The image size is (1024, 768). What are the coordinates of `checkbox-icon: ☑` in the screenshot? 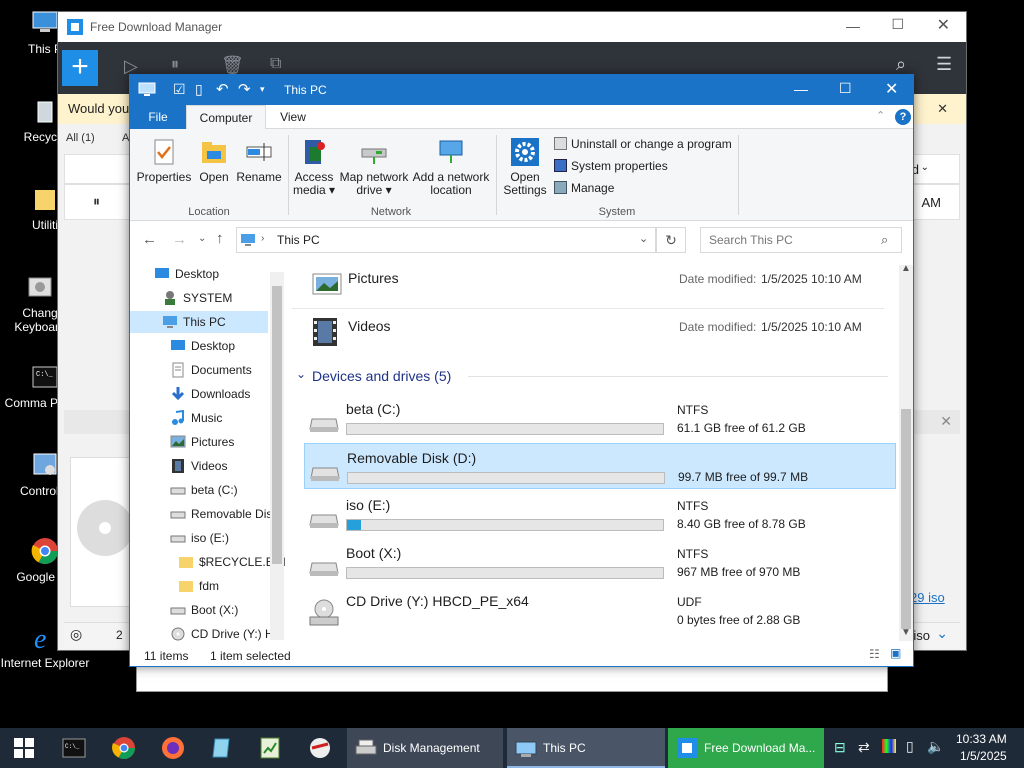 It's located at (179, 89).